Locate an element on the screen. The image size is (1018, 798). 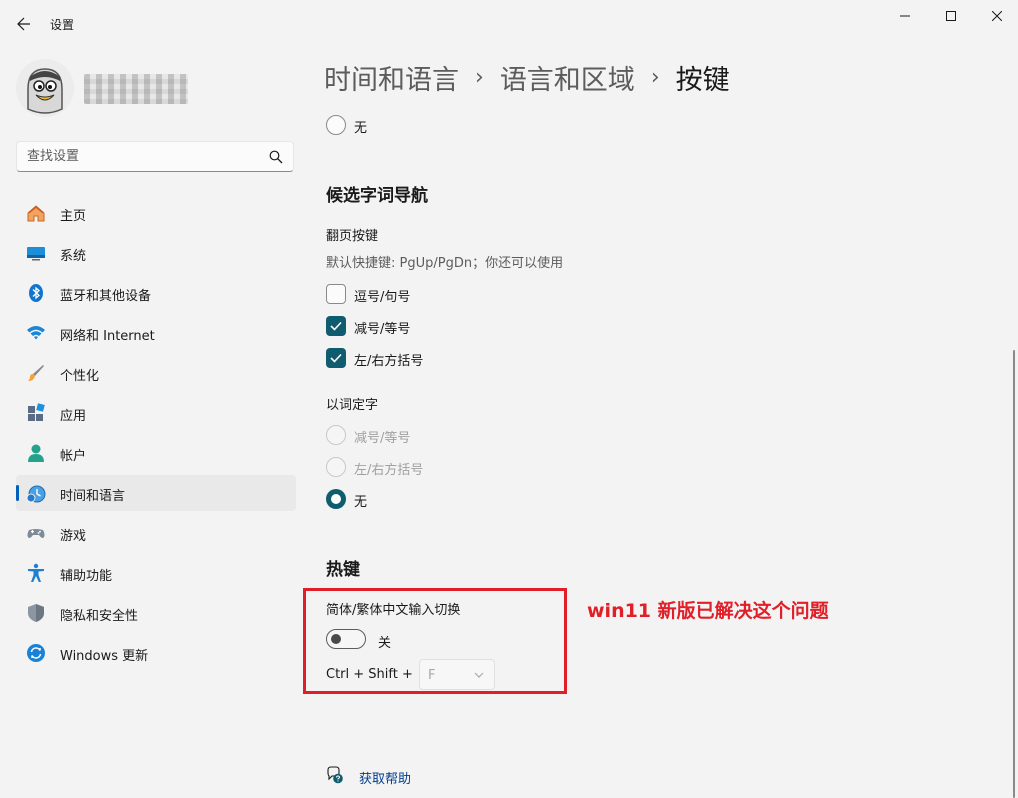
sidebar-item-label: 个性化 is located at coordinates (80, 376).